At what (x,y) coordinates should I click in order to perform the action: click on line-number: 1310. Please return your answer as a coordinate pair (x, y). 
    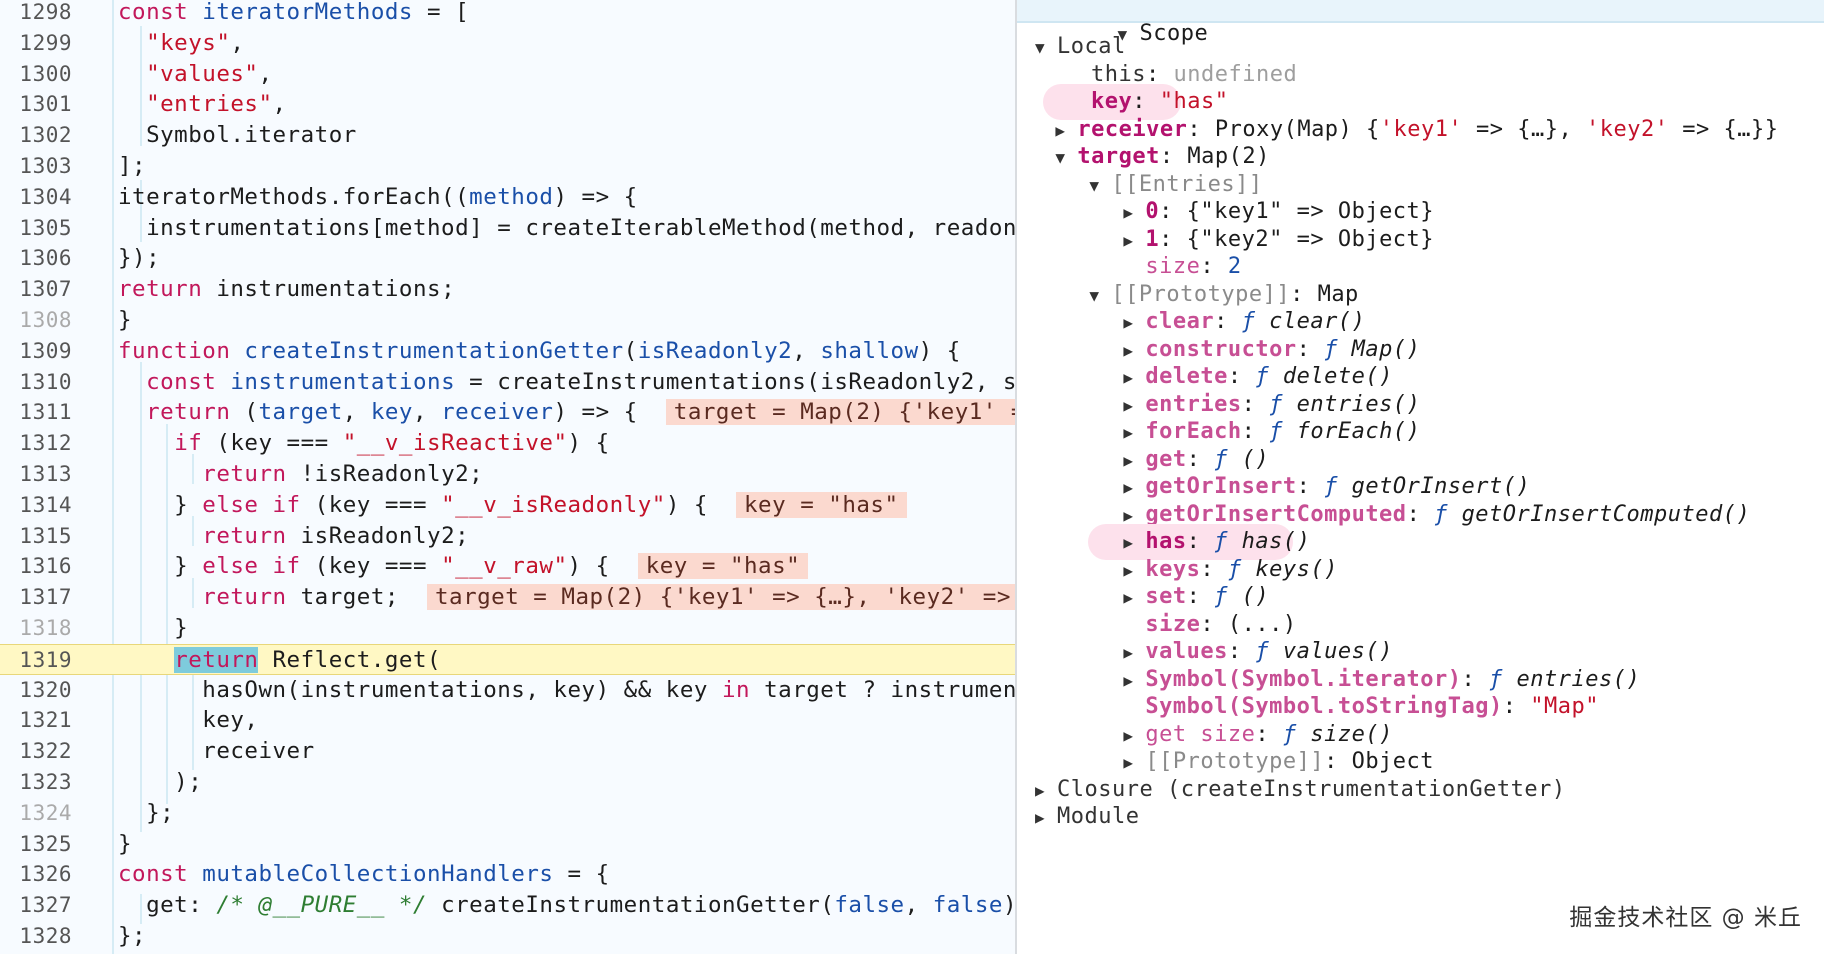
    Looking at the image, I should click on (36, 382).